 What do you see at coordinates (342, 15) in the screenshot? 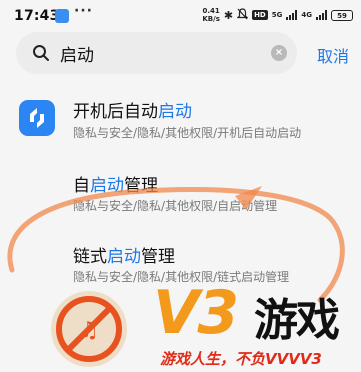
I see `battery-icon: 59` at bounding box center [342, 15].